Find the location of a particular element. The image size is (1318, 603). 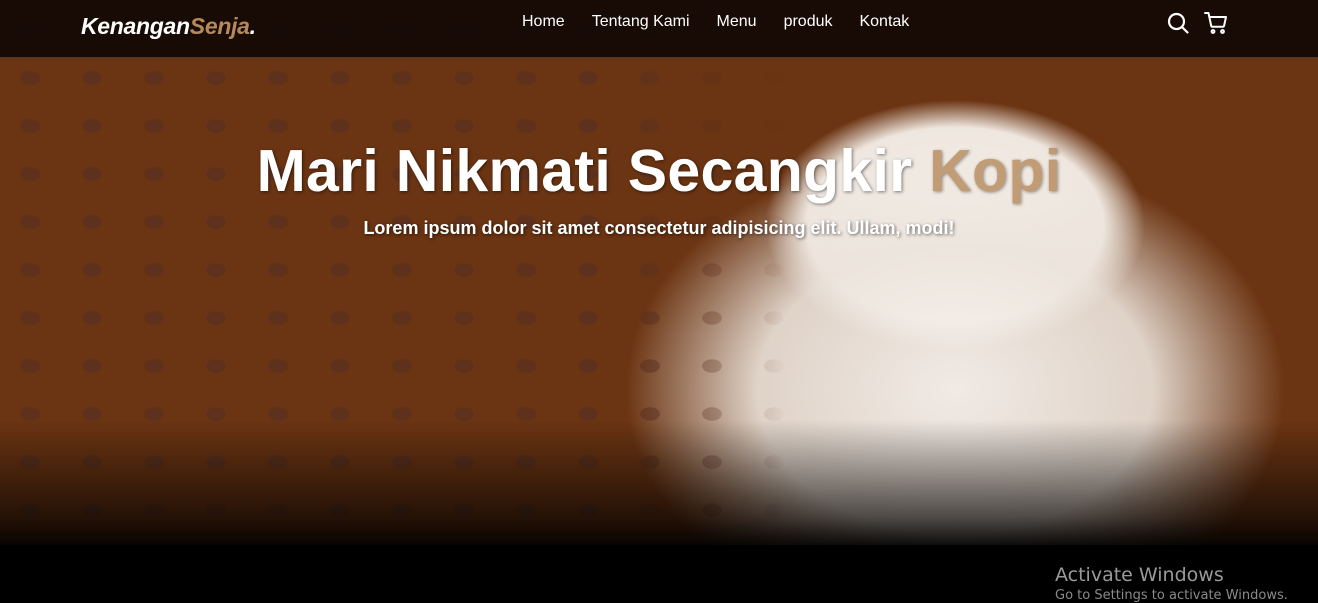

cart-button is located at coordinates (1216, 23).